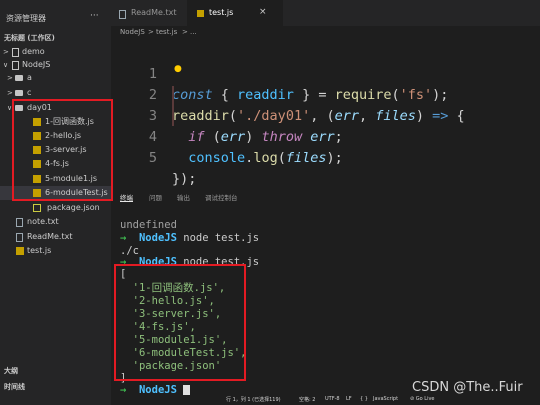 Image resolution: width=540 pixels, height=405 pixels. What do you see at coordinates (265, 158) in the screenshot?
I see `code-text: console.log(files);` at bounding box center [265, 158].